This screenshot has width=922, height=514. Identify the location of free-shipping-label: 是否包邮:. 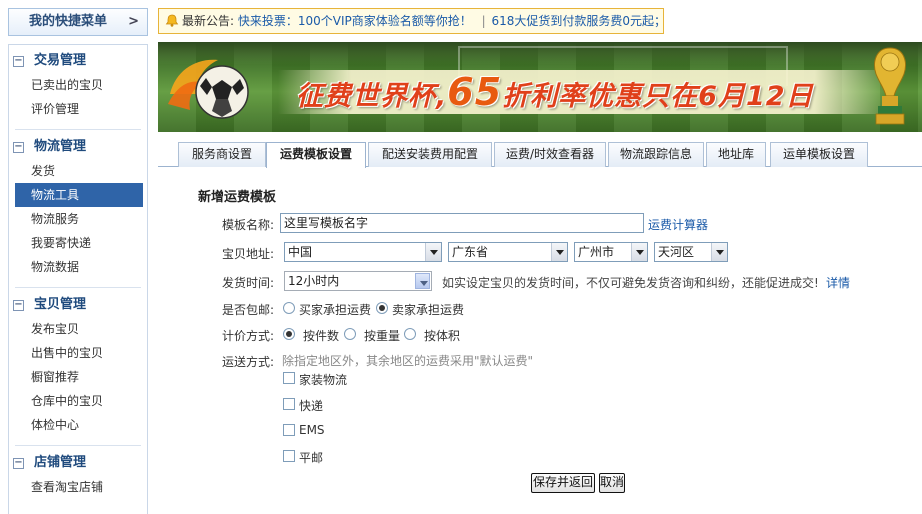
(248, 310).